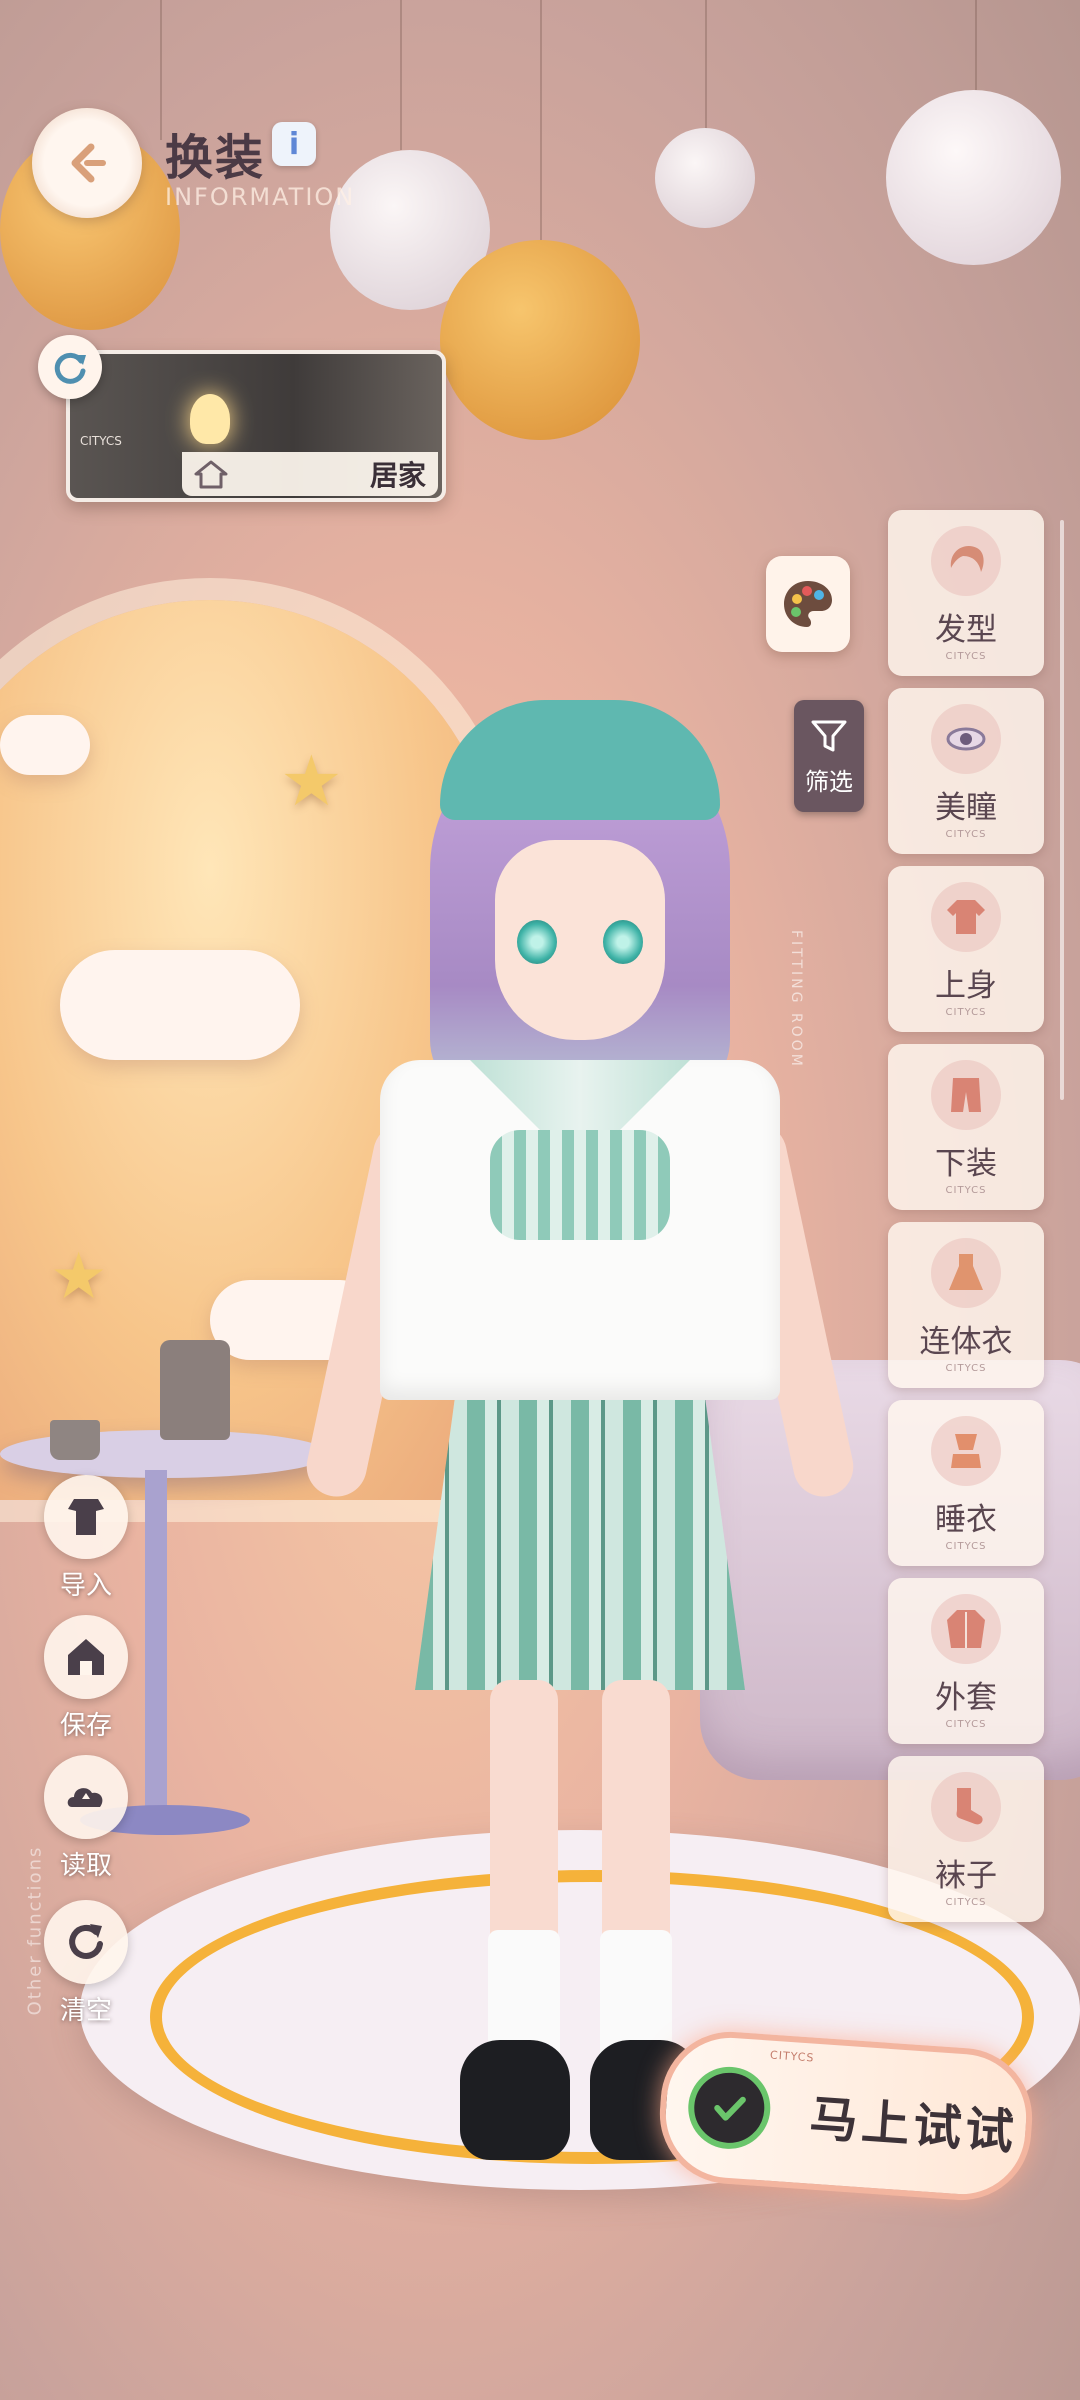  What do you see at coordinates (829, 781) in the screenshot?
I see `filter-label: 筛选` at bounding box center [829, 781].